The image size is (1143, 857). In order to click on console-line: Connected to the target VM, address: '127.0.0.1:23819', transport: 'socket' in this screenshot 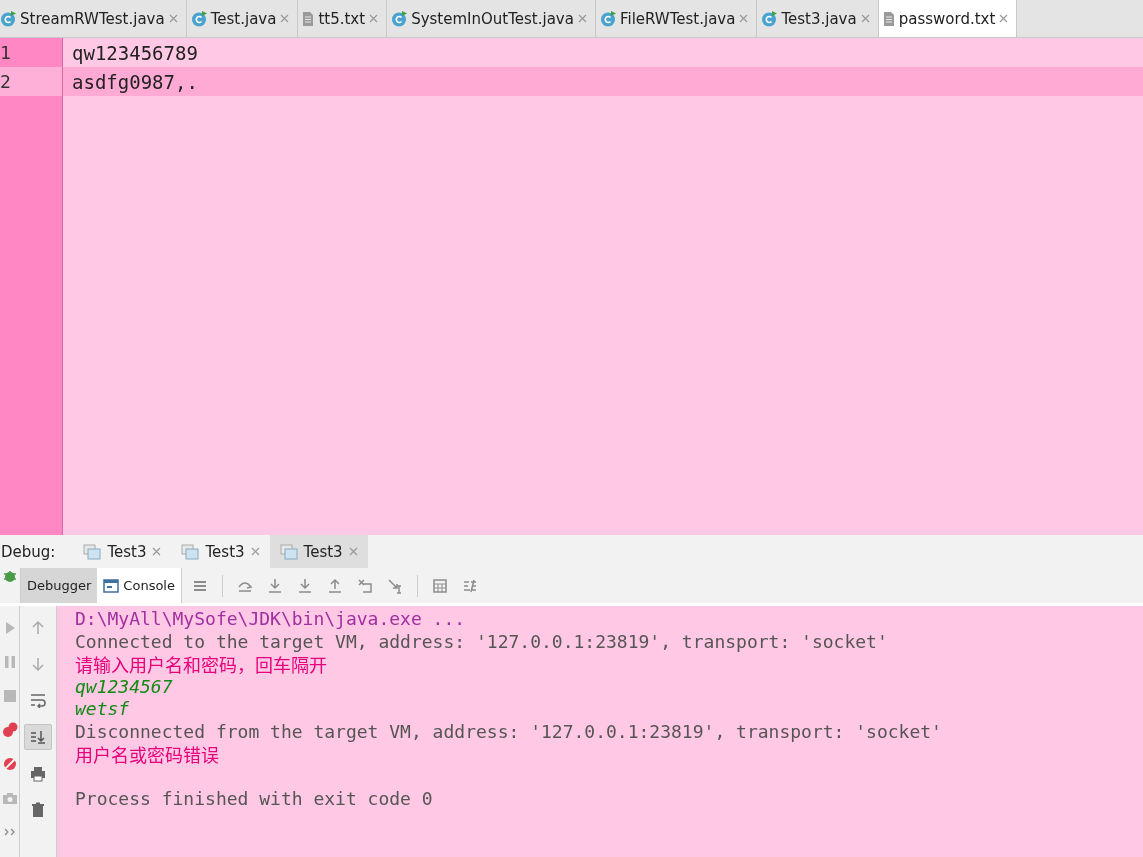, I will do `click(481, 641)`.